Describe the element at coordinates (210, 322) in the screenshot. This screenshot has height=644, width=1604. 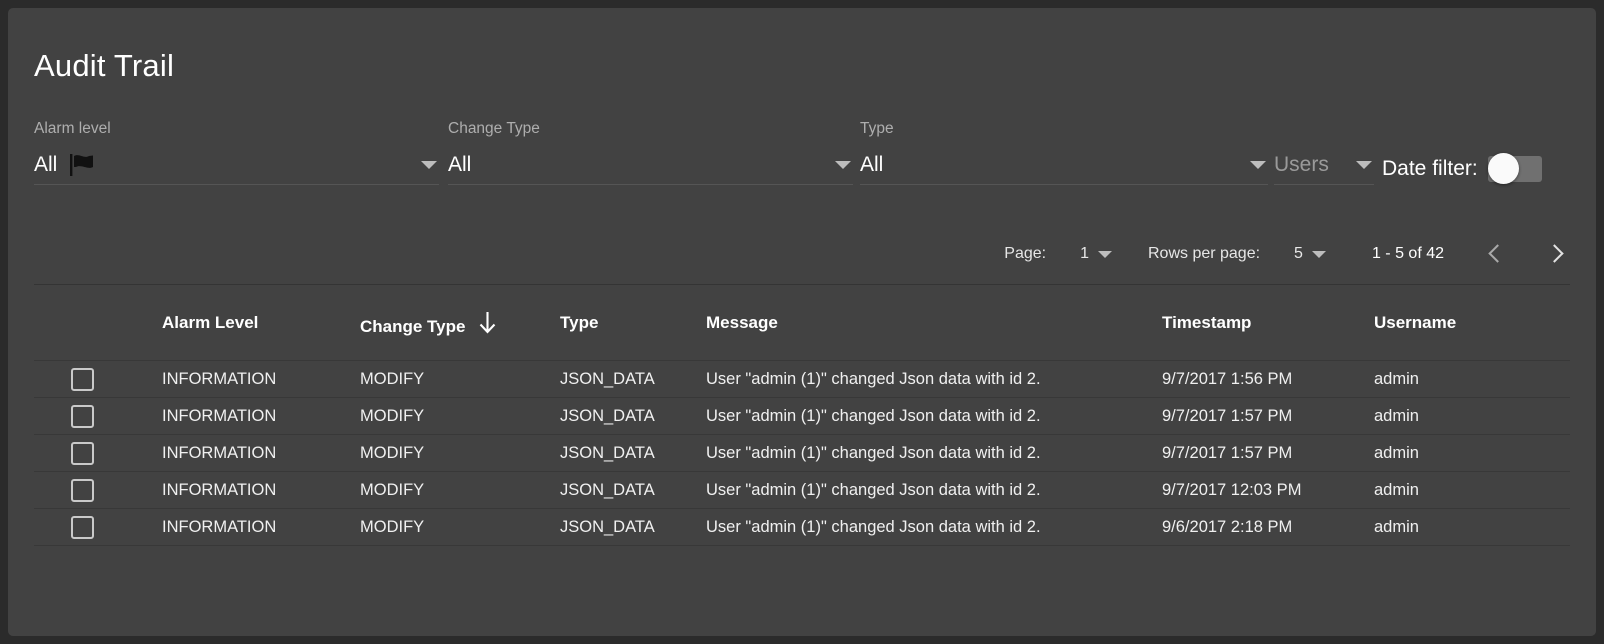
I see `column-header-alarm-level-label: Alarm Level` at that location.